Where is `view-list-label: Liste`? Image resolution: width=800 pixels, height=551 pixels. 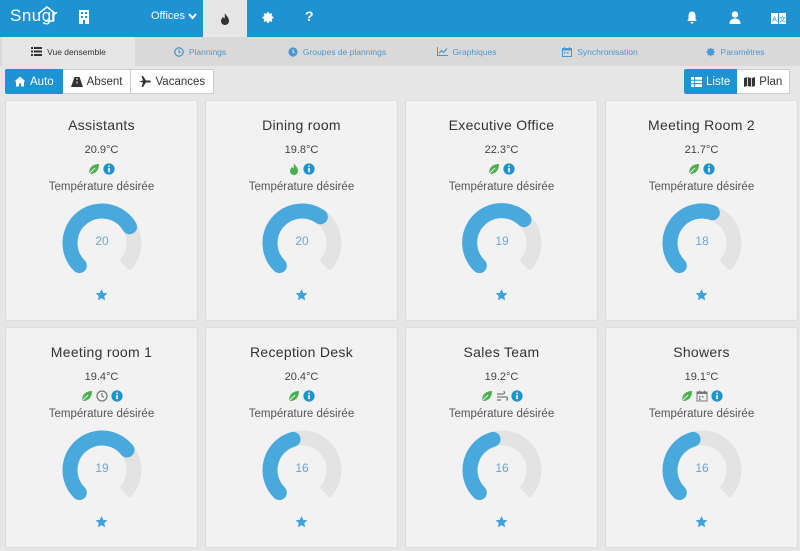
view-list-label: Liste is located at coordinates (718, 81).